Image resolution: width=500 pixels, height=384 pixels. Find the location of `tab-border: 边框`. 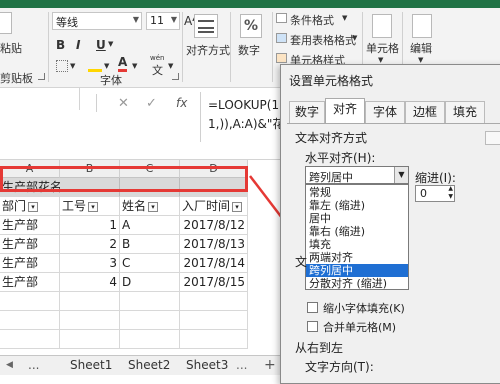

tab-border: 边框 is located at coordinates (425, 112).